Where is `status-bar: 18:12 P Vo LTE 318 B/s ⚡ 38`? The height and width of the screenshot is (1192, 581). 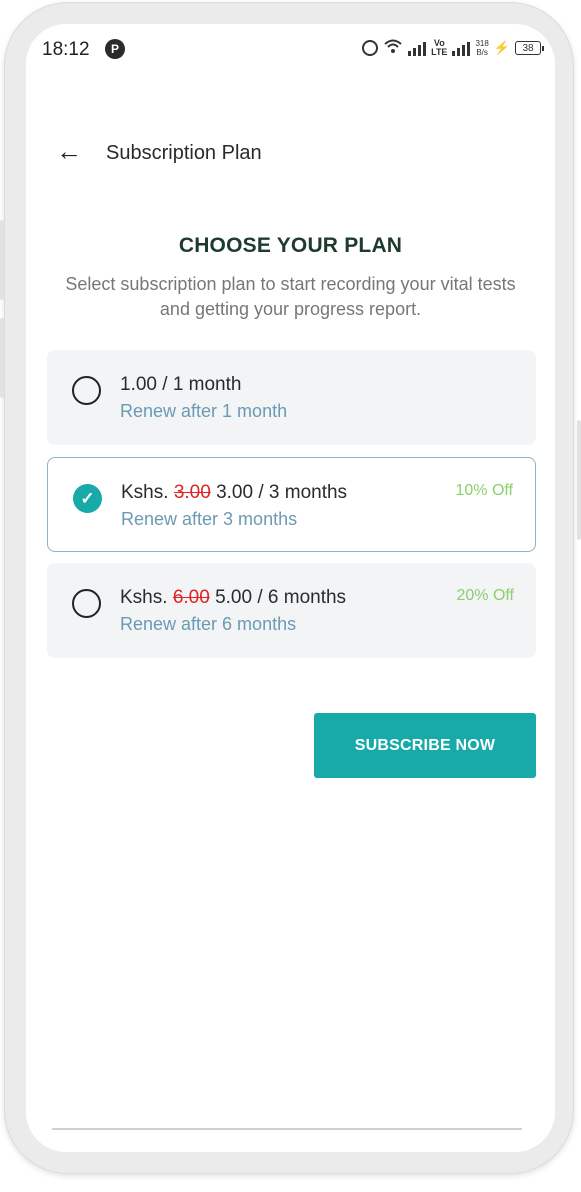
status-bar: 18:12 P Vo LTE 318 B/s ⚡ 38 is located at coordinates (290, 50).